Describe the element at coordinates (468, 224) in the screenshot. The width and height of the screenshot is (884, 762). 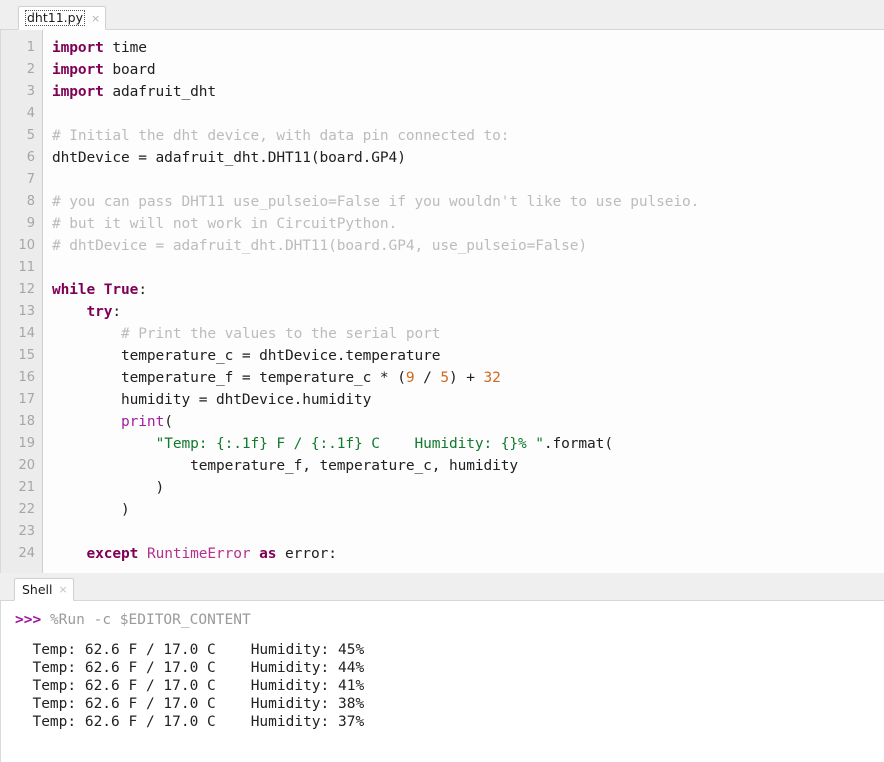
I see `code-line: # but it will not work in CircuitPython.` at that location.